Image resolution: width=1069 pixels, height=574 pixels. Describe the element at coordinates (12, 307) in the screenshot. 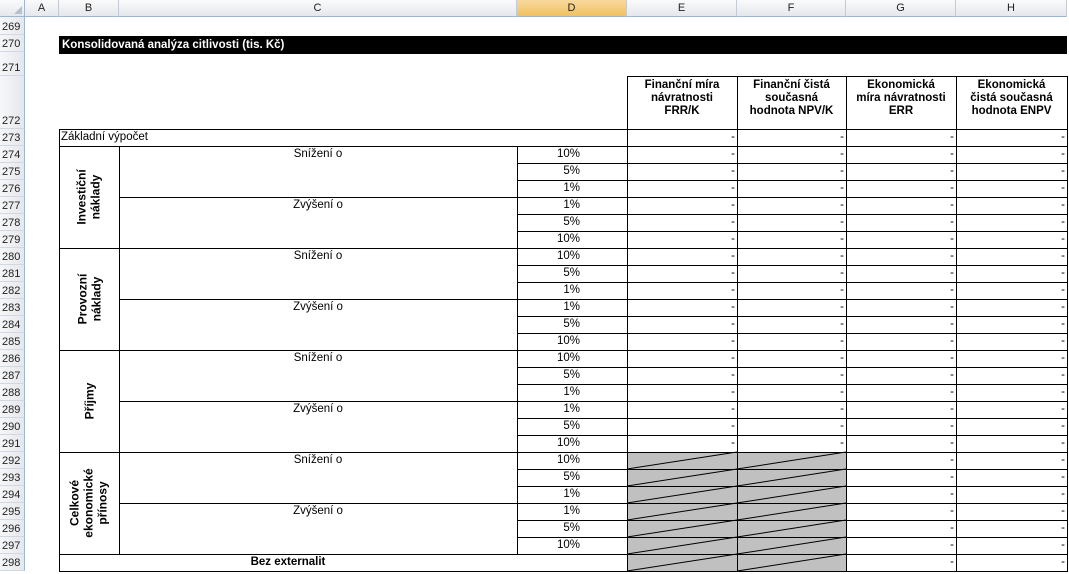

I see `row-header-283: 283` at that location.